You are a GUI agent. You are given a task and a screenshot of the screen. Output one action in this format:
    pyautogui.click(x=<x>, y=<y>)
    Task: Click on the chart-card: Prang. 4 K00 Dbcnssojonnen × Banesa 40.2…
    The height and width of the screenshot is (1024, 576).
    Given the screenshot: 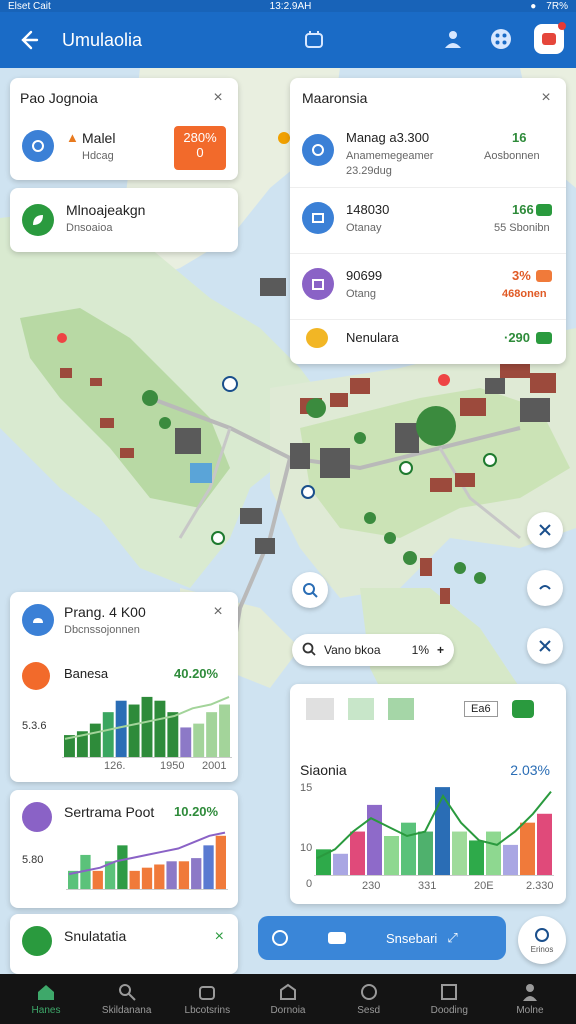 What is the action you would take?
    pyautogui.click(x=124, y=687)
    